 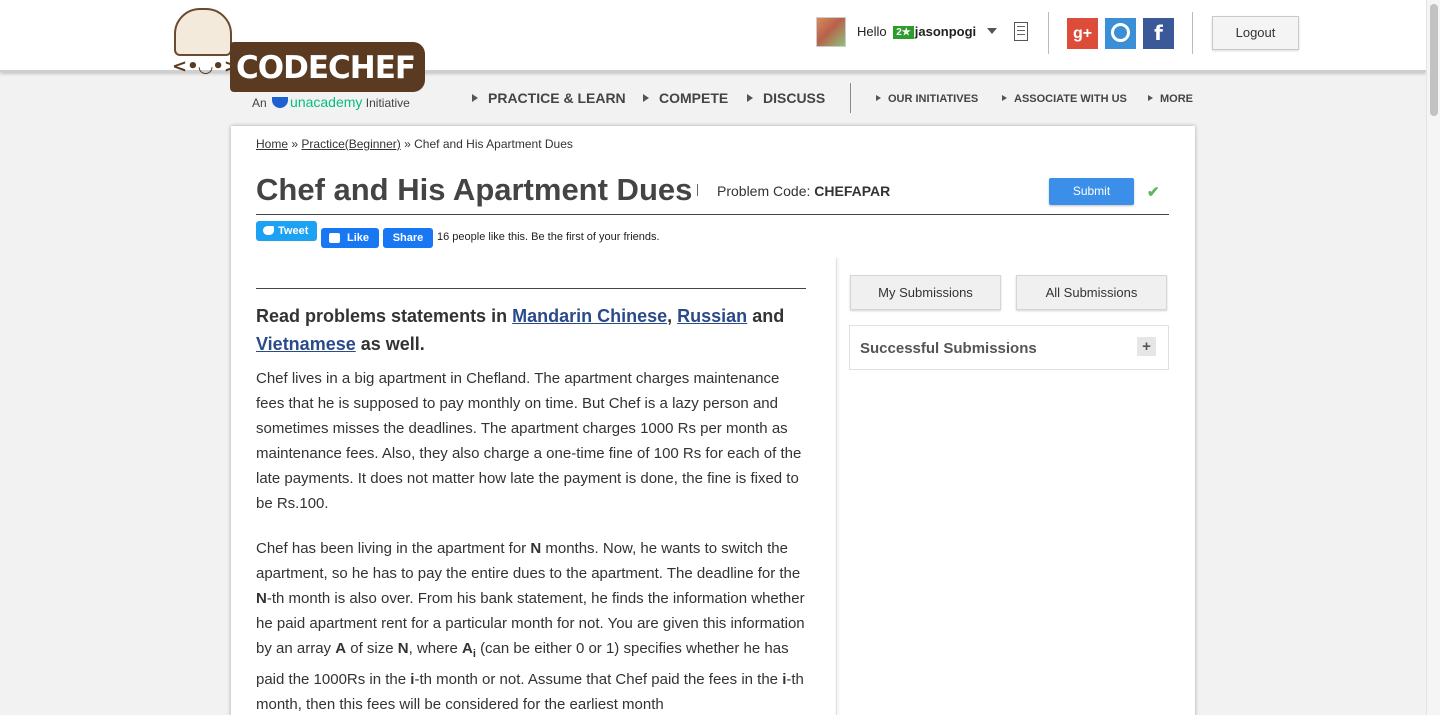 What do you see at coordinates (306, 344) in the screenshot?
I see `link-vietnamese: Vietnamese` at bounding box center [306, 344].